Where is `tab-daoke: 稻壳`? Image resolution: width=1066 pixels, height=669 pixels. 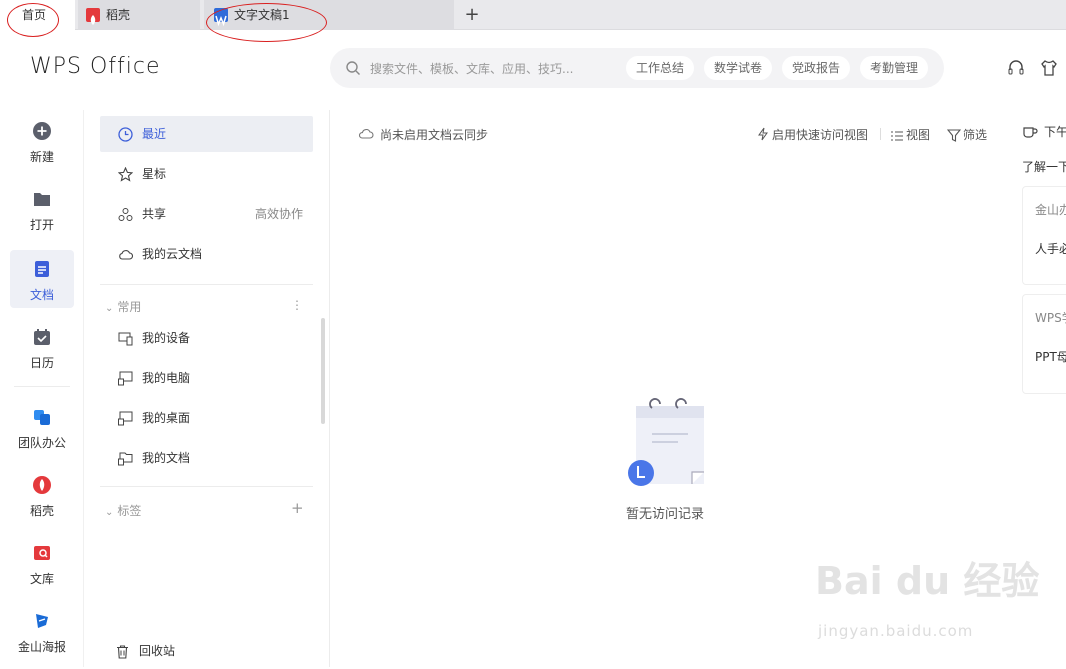
tab-daoke: 稻壳 is located at coordinates (139, 15).